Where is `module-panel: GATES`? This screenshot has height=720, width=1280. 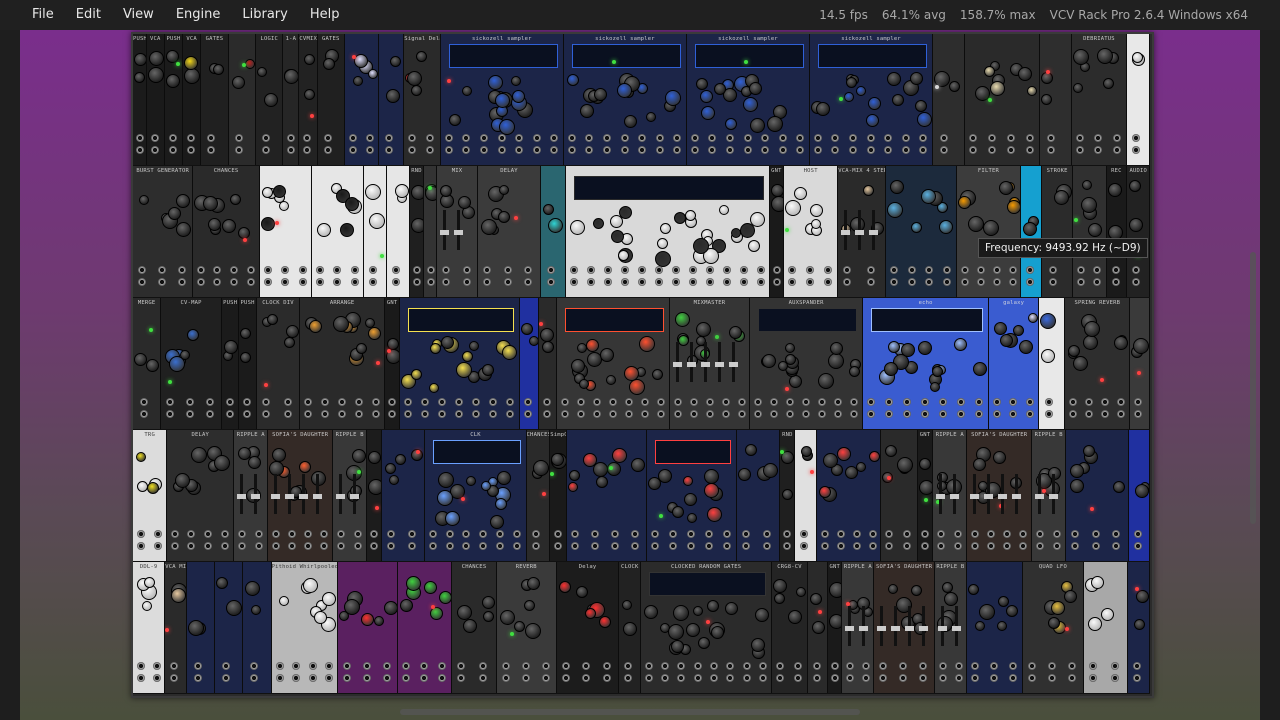
module-panel: GATES is located at coordinates (215, 99).